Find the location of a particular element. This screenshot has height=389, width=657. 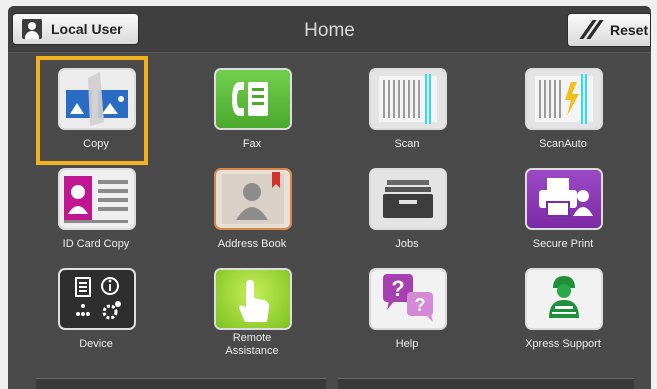

app-label: Jobs is located at coordinates (407, 244).